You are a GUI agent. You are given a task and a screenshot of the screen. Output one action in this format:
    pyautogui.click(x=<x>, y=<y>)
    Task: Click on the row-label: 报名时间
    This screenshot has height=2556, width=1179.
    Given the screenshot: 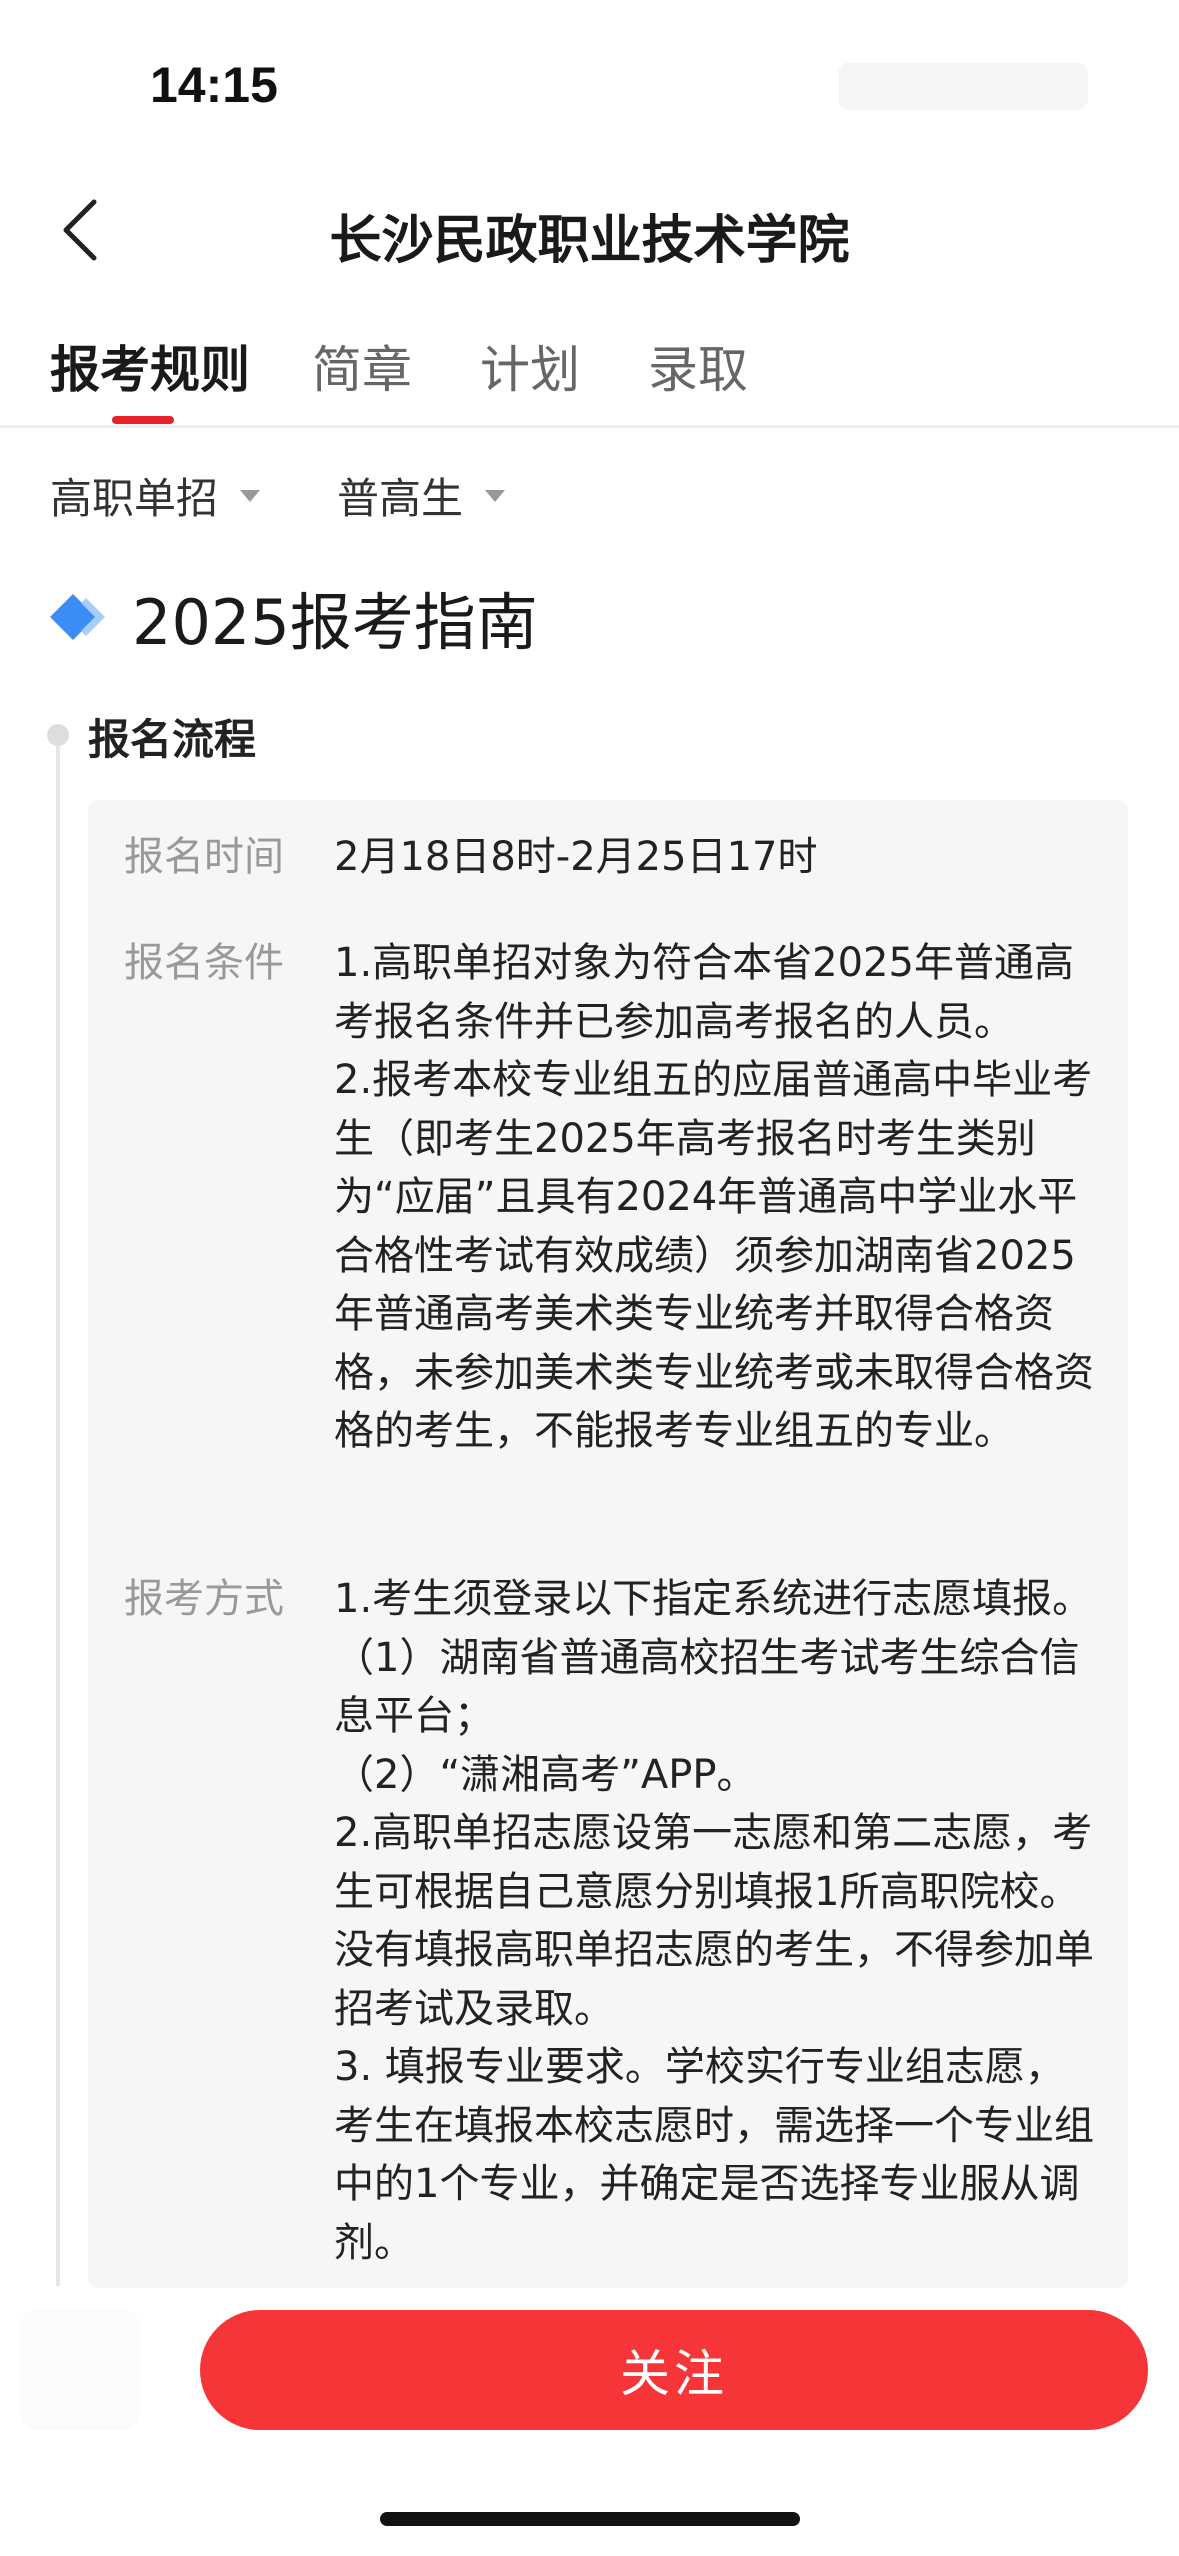 What is the action you would take?
    pyautogui.click(x=204, y=857)
    